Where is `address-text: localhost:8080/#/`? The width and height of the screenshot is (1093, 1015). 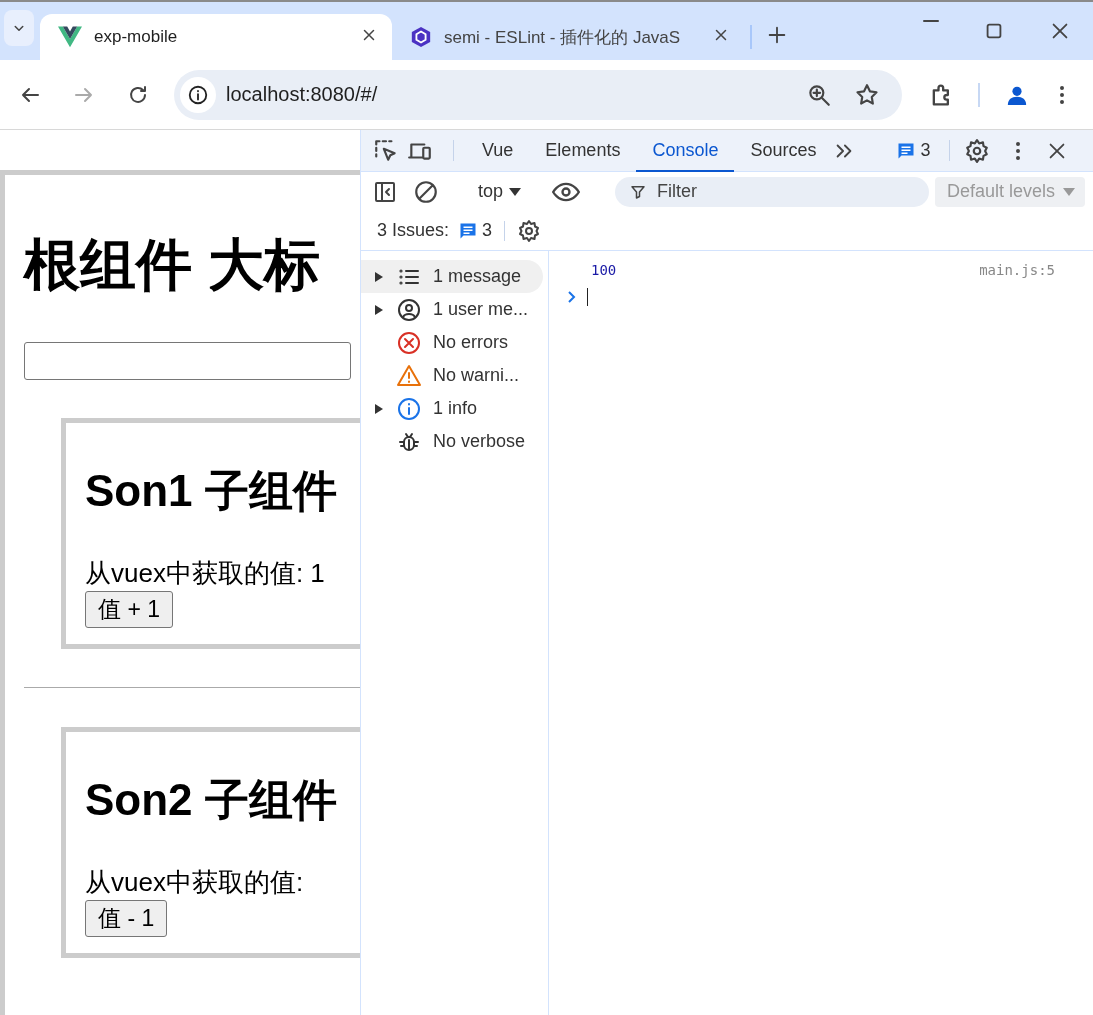 address-text: localhost:8080/#/ is located at coordinates (302, 94).